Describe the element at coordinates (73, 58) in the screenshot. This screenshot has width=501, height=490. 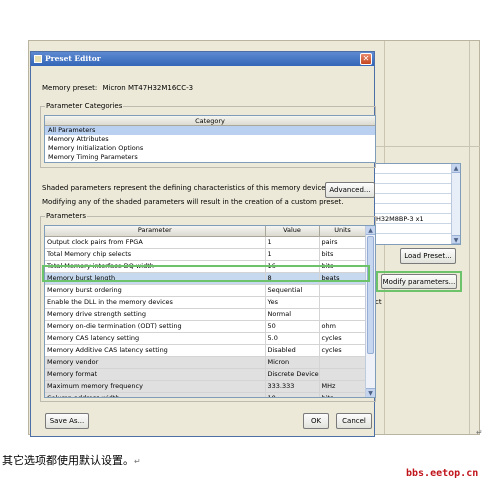
I see `dialog-title: Preset Editor` at that location.